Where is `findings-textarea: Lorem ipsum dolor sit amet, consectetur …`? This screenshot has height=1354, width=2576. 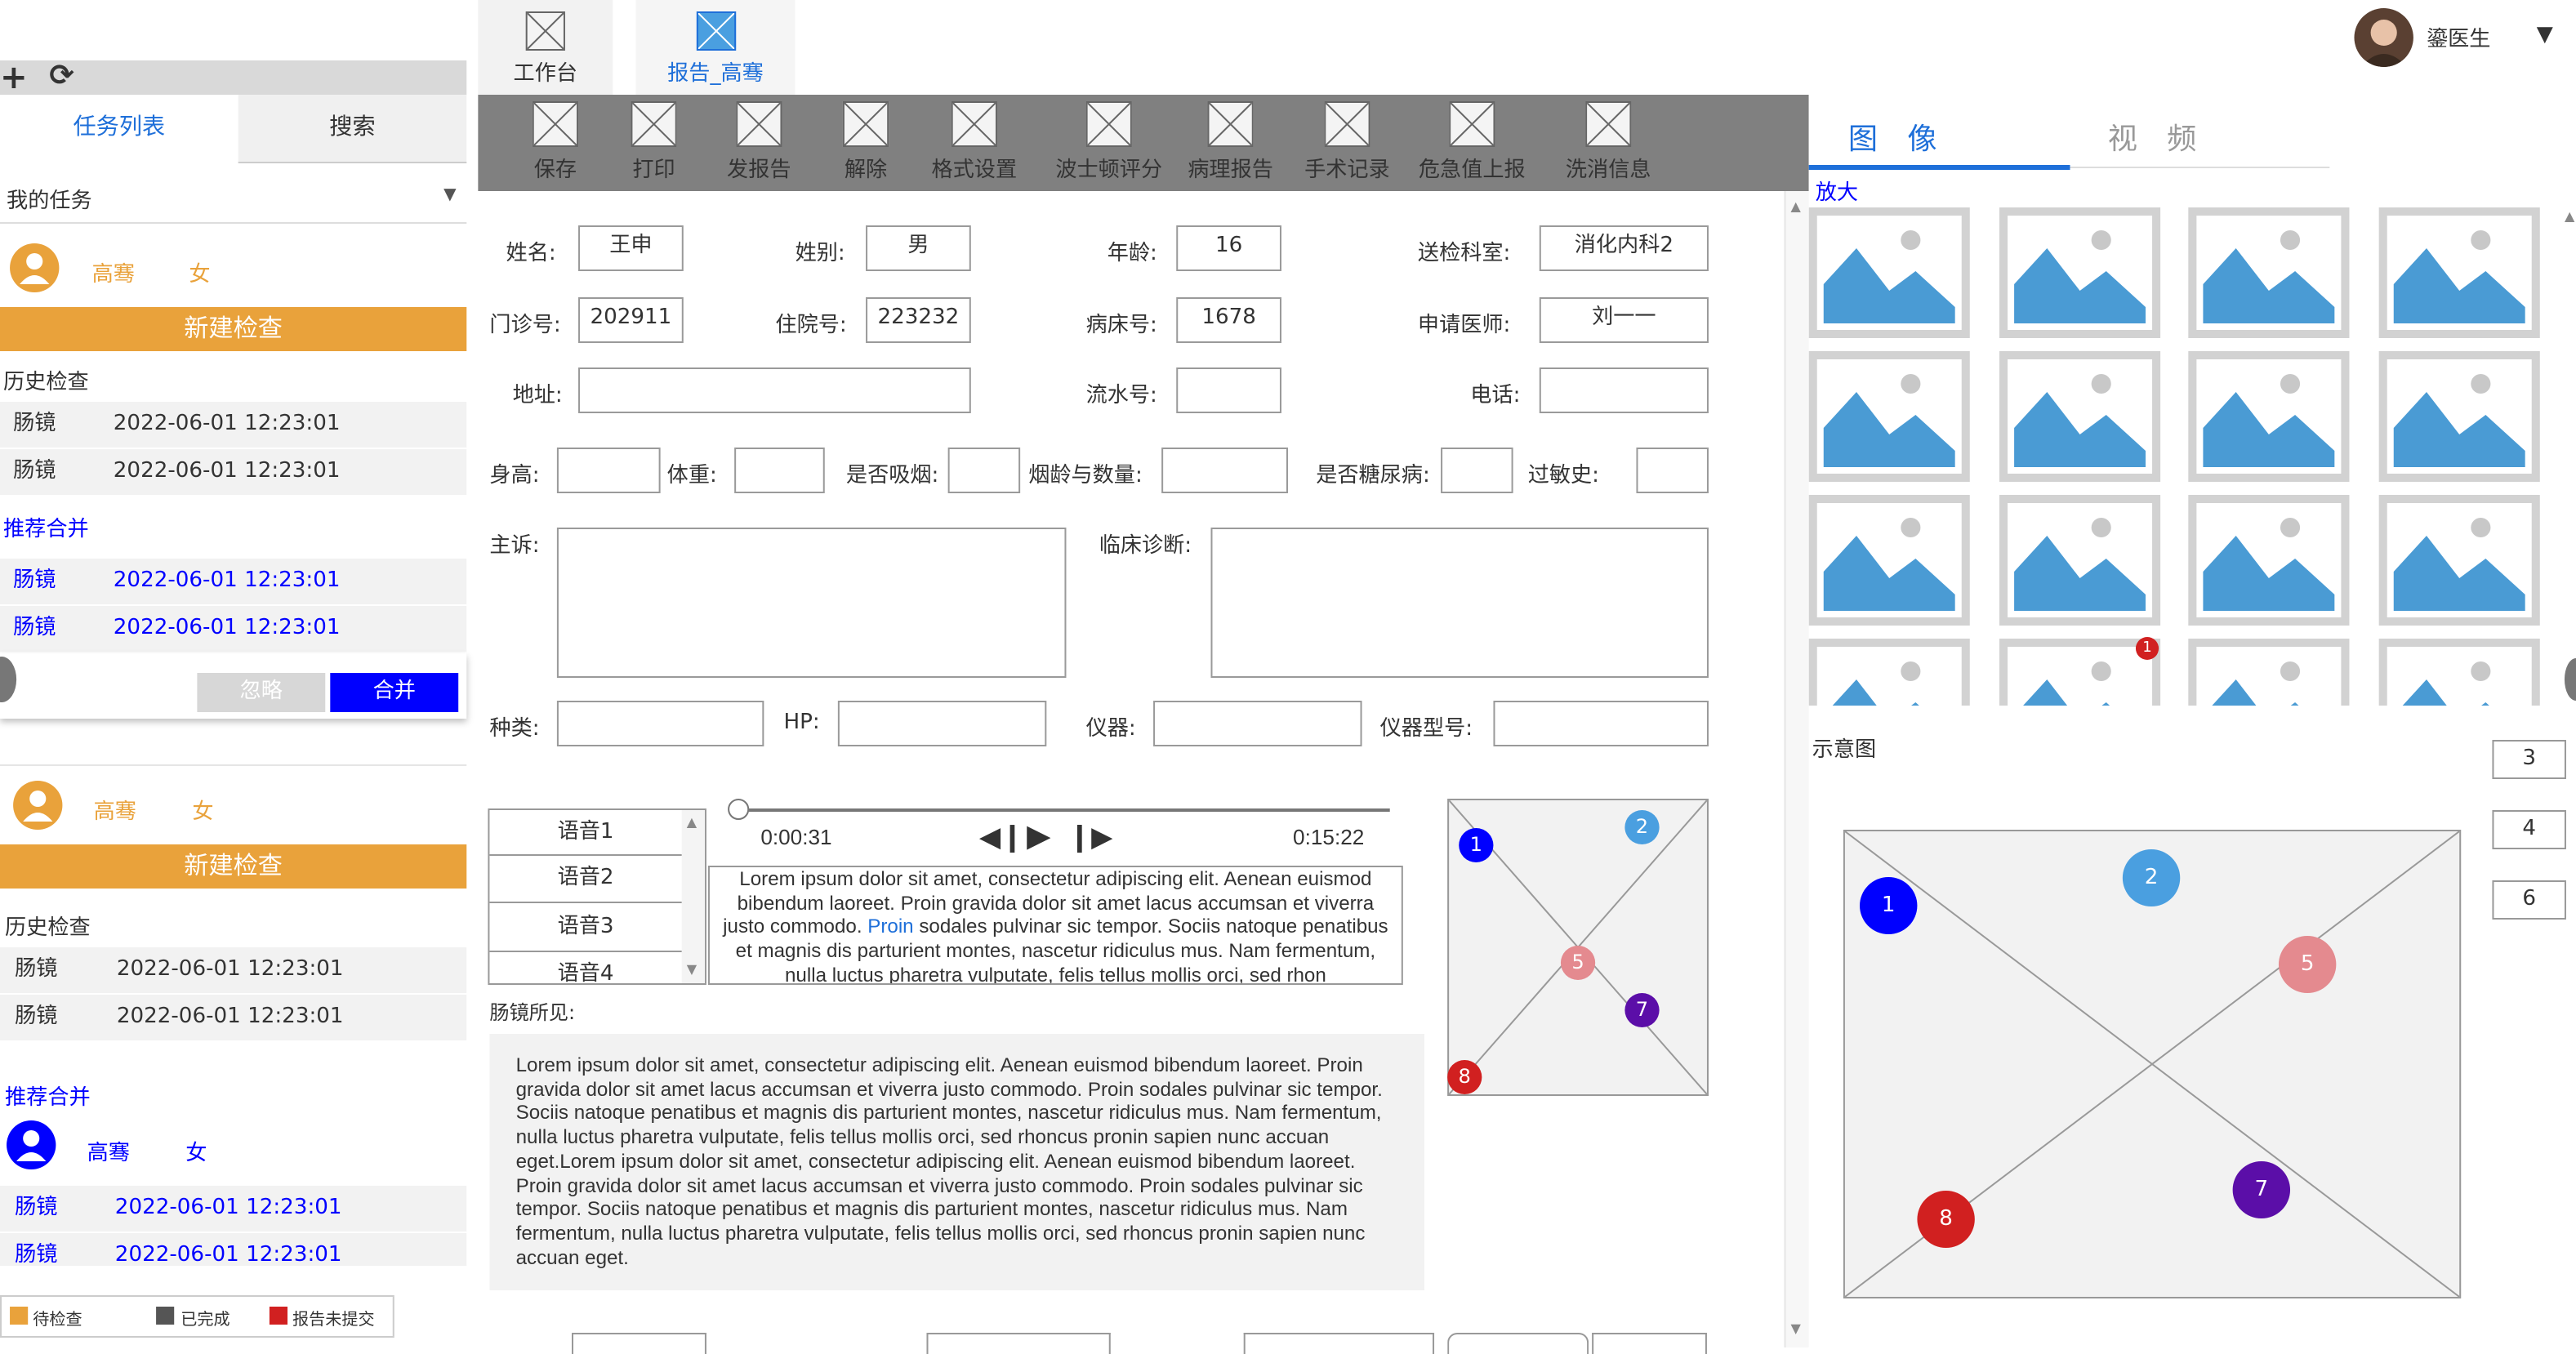
findings-textarea: Lorem ipsum dolor sit amet, consectetur … is located at coordinates (956, 1162).